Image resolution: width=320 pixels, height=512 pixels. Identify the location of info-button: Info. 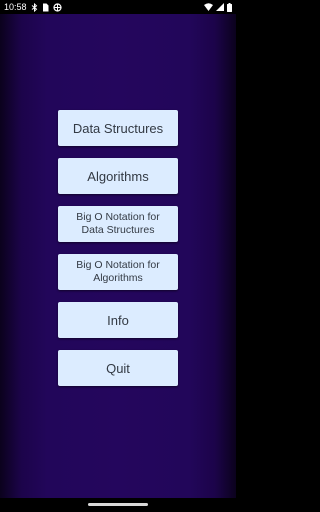
(118, 320).